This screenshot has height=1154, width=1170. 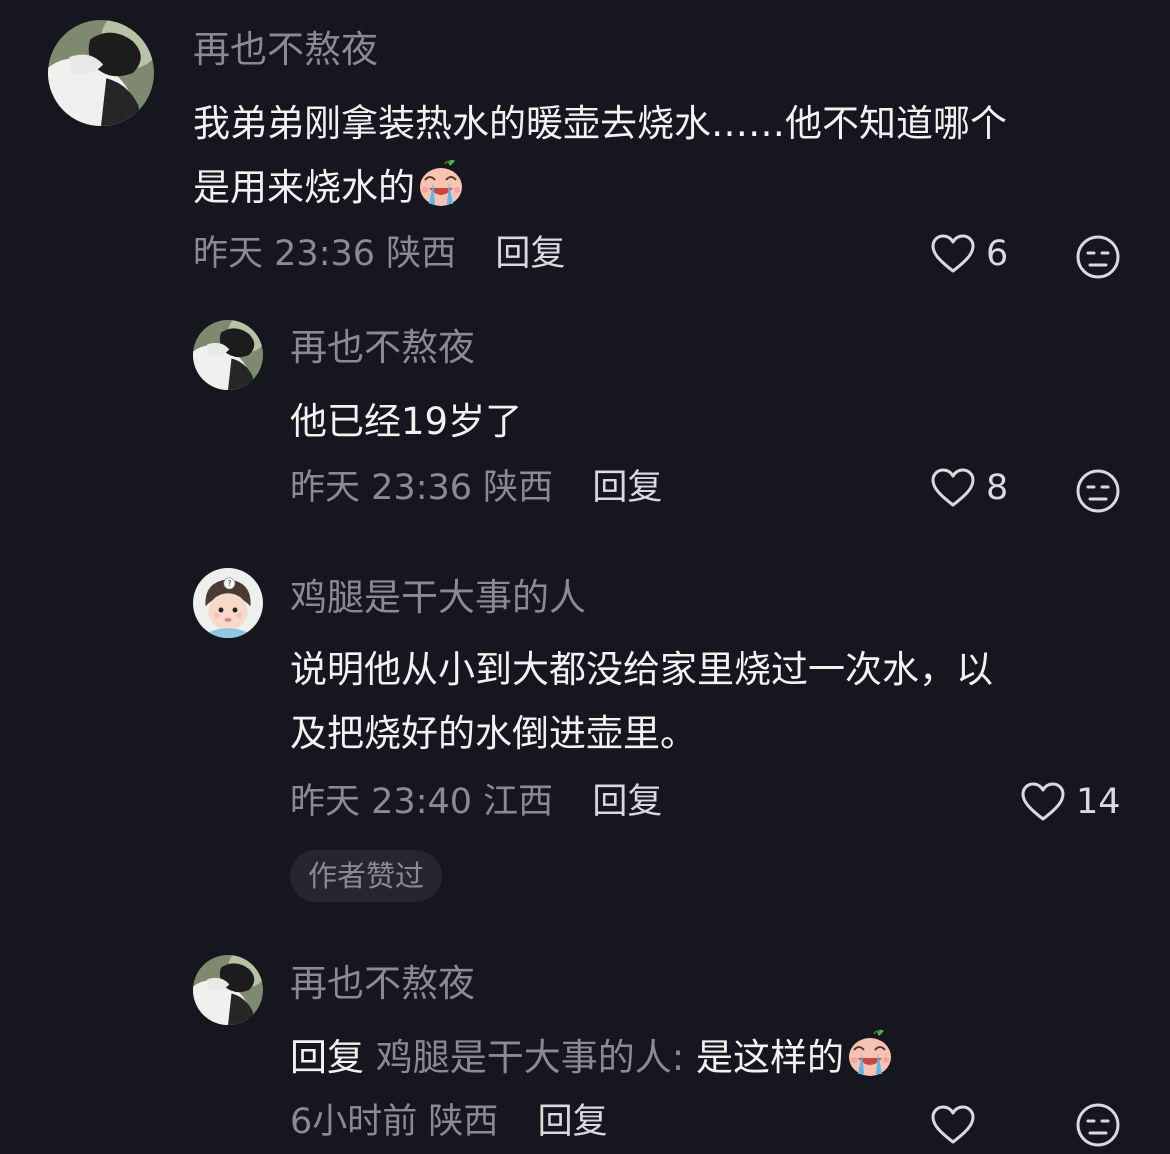 What do you see at coordinates (641, 702) in the screenshot?
I see `comment-text: 说明他从小到大都没给家里烧过一次水，以 及把烧好的水倒进壶里。` at bounding box center [641, 702].